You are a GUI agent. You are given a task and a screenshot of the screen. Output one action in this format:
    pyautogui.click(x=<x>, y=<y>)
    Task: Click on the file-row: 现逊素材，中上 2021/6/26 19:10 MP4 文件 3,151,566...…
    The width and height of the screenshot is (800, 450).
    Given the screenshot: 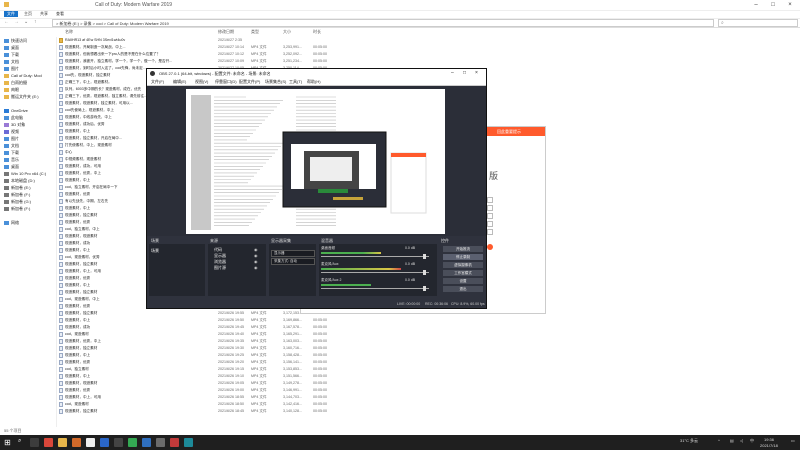 What is the action you would take?
    pyautogui.click(x=278, y=376)
    